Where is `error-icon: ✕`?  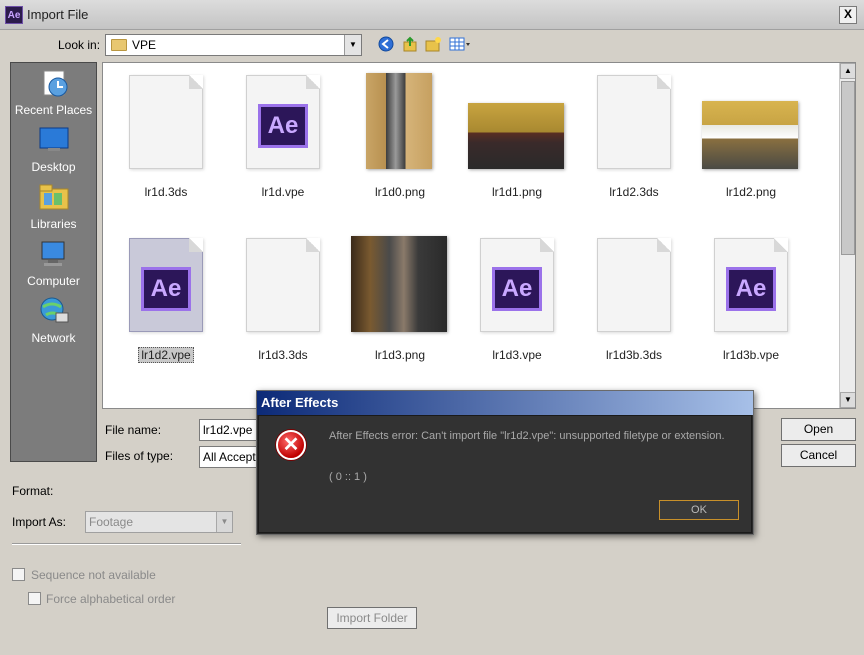 error-icon: ✕ is located at coordinates (291, 445).